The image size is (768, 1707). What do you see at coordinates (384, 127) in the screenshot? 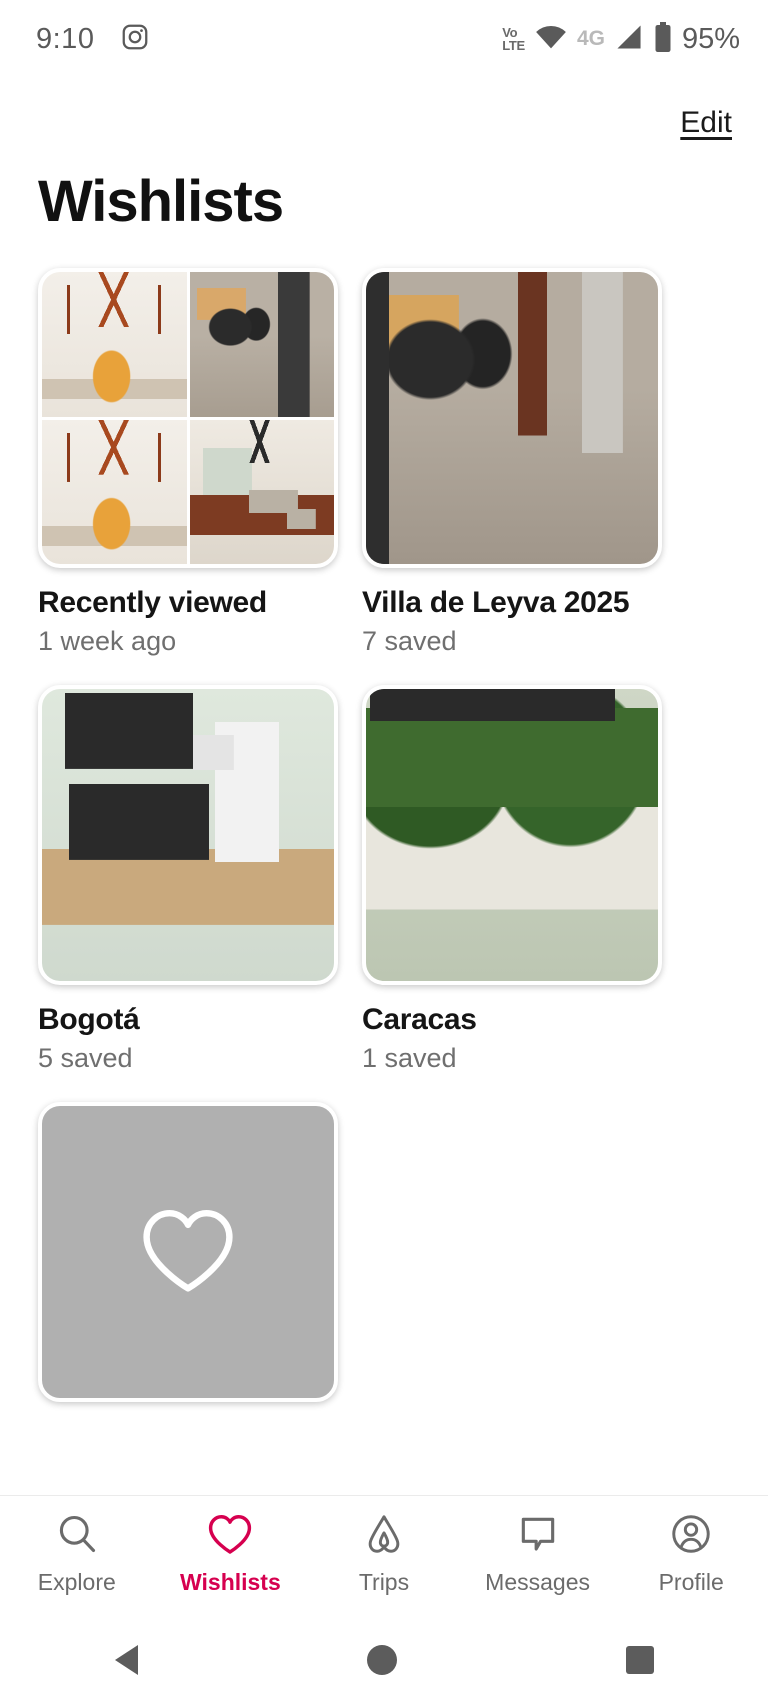
I see `header-bar: Edit` at bounding box center [384, 127].